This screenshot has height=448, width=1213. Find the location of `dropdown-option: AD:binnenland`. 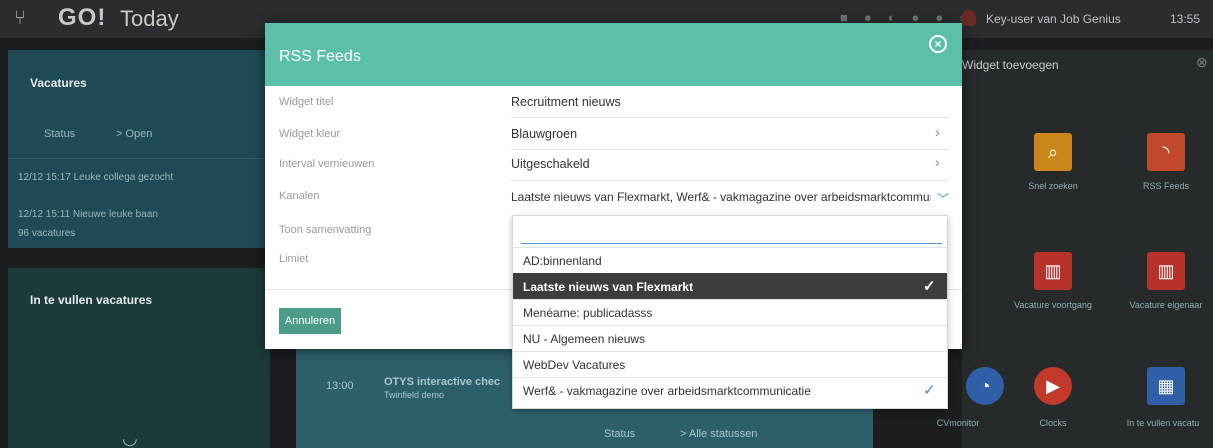

dropdown-option: AD:binnenland is located at coordinates (730, 260).